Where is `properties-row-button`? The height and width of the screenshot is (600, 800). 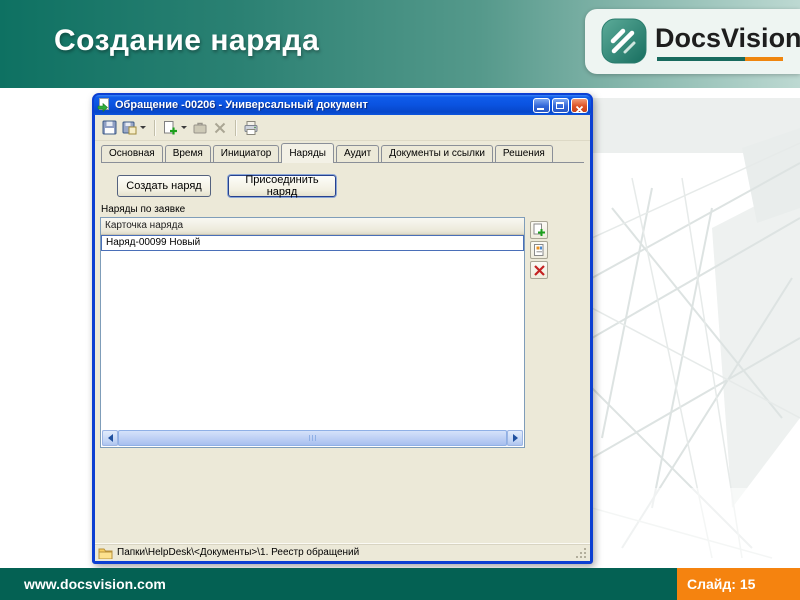
properties-row-button is located at coordinates (539, 250).